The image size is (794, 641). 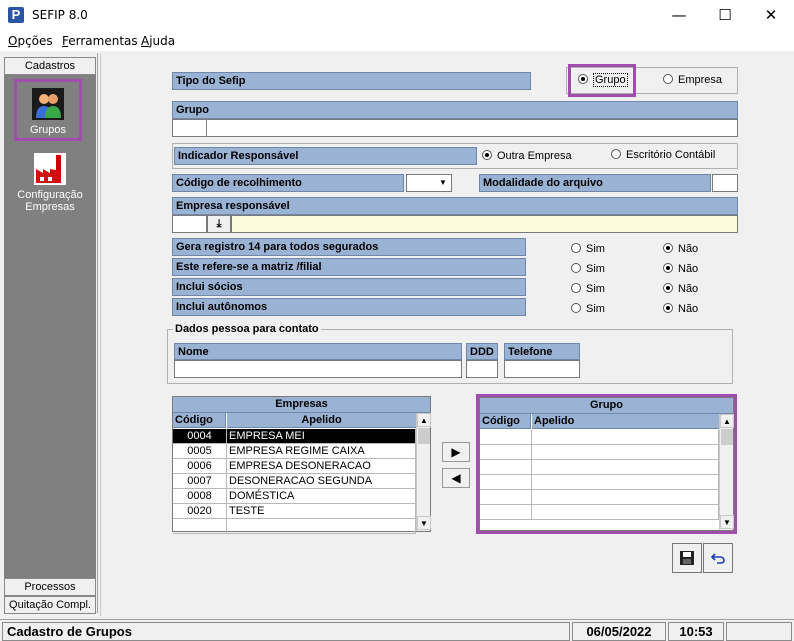 I want to click on undo-button, so click(x=718, y=558).